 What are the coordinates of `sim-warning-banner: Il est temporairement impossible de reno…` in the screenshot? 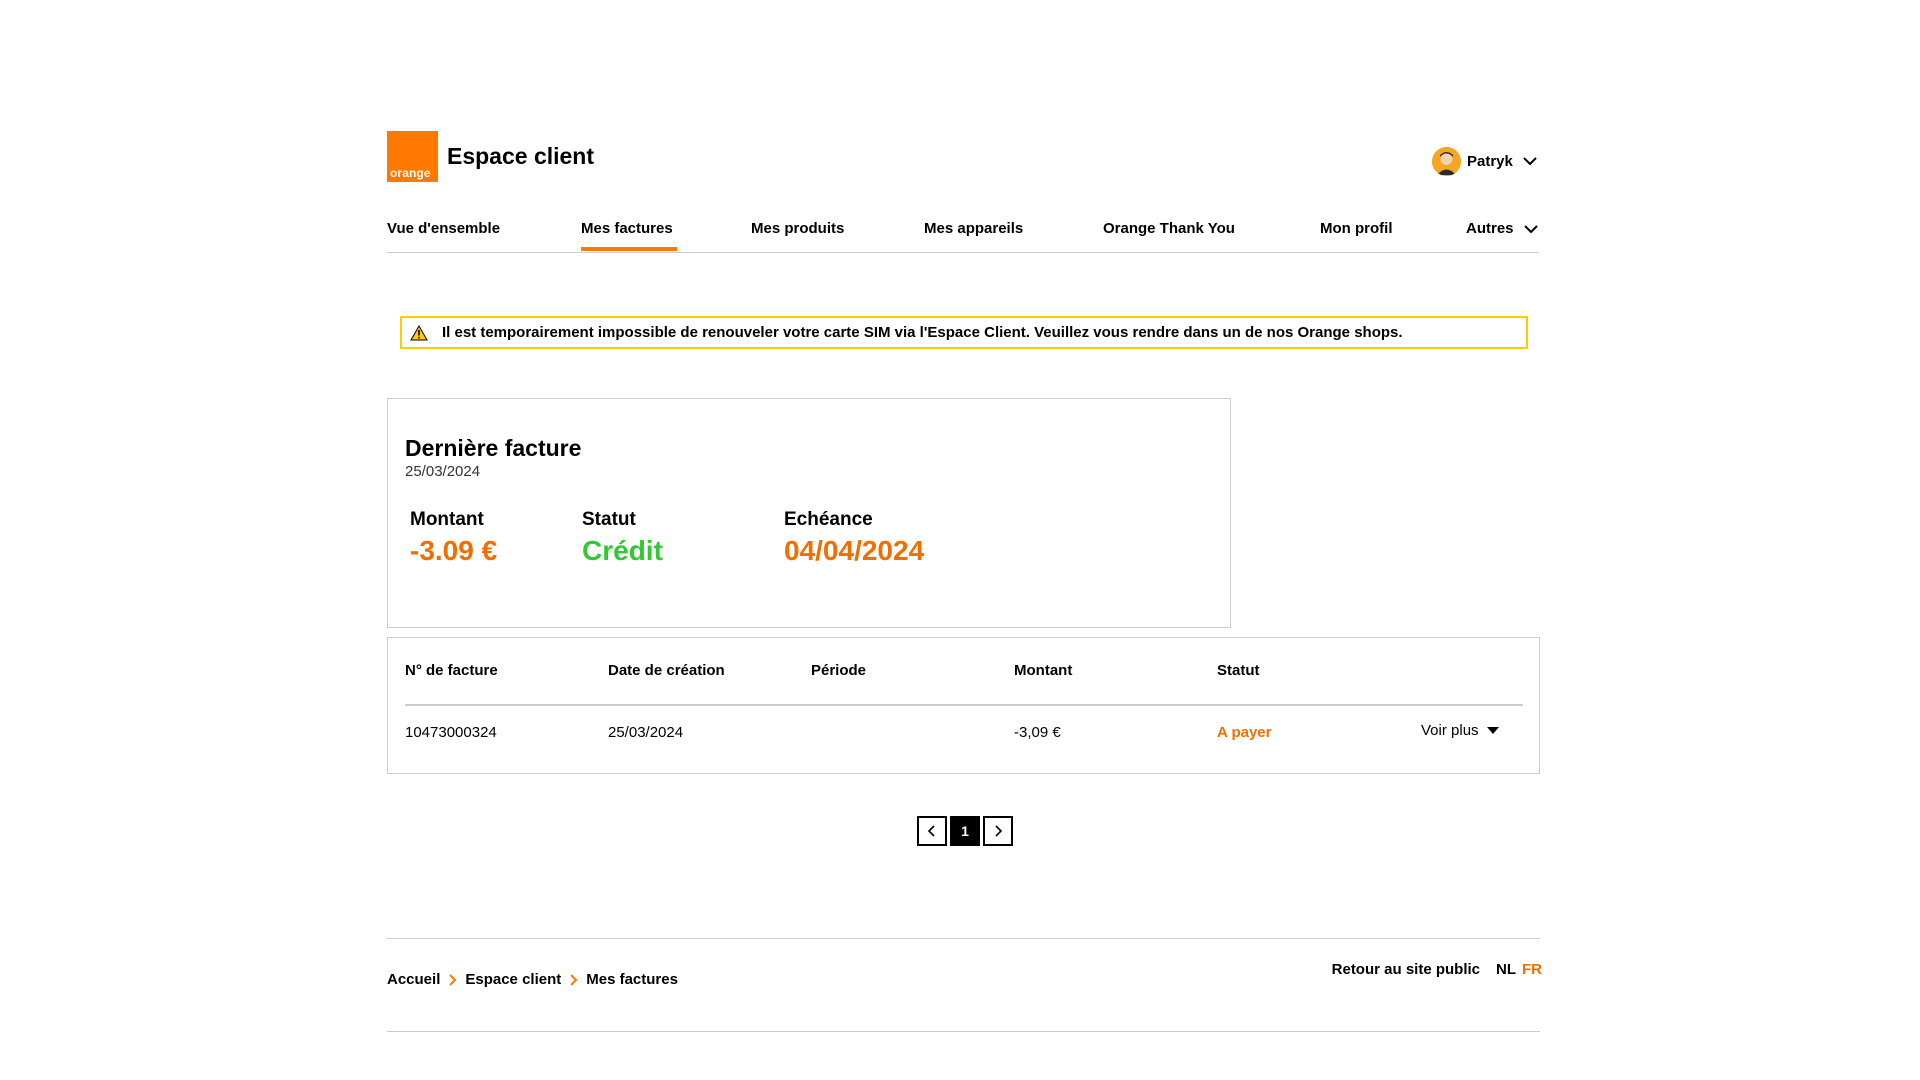 It's located at (964, 332).